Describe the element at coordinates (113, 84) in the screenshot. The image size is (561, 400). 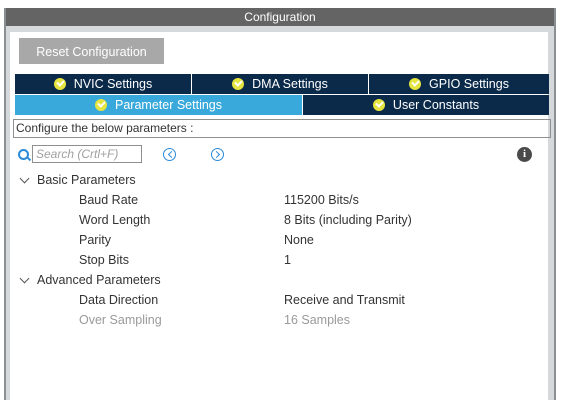
I see `tab-label: NVIC Settings` at that location.